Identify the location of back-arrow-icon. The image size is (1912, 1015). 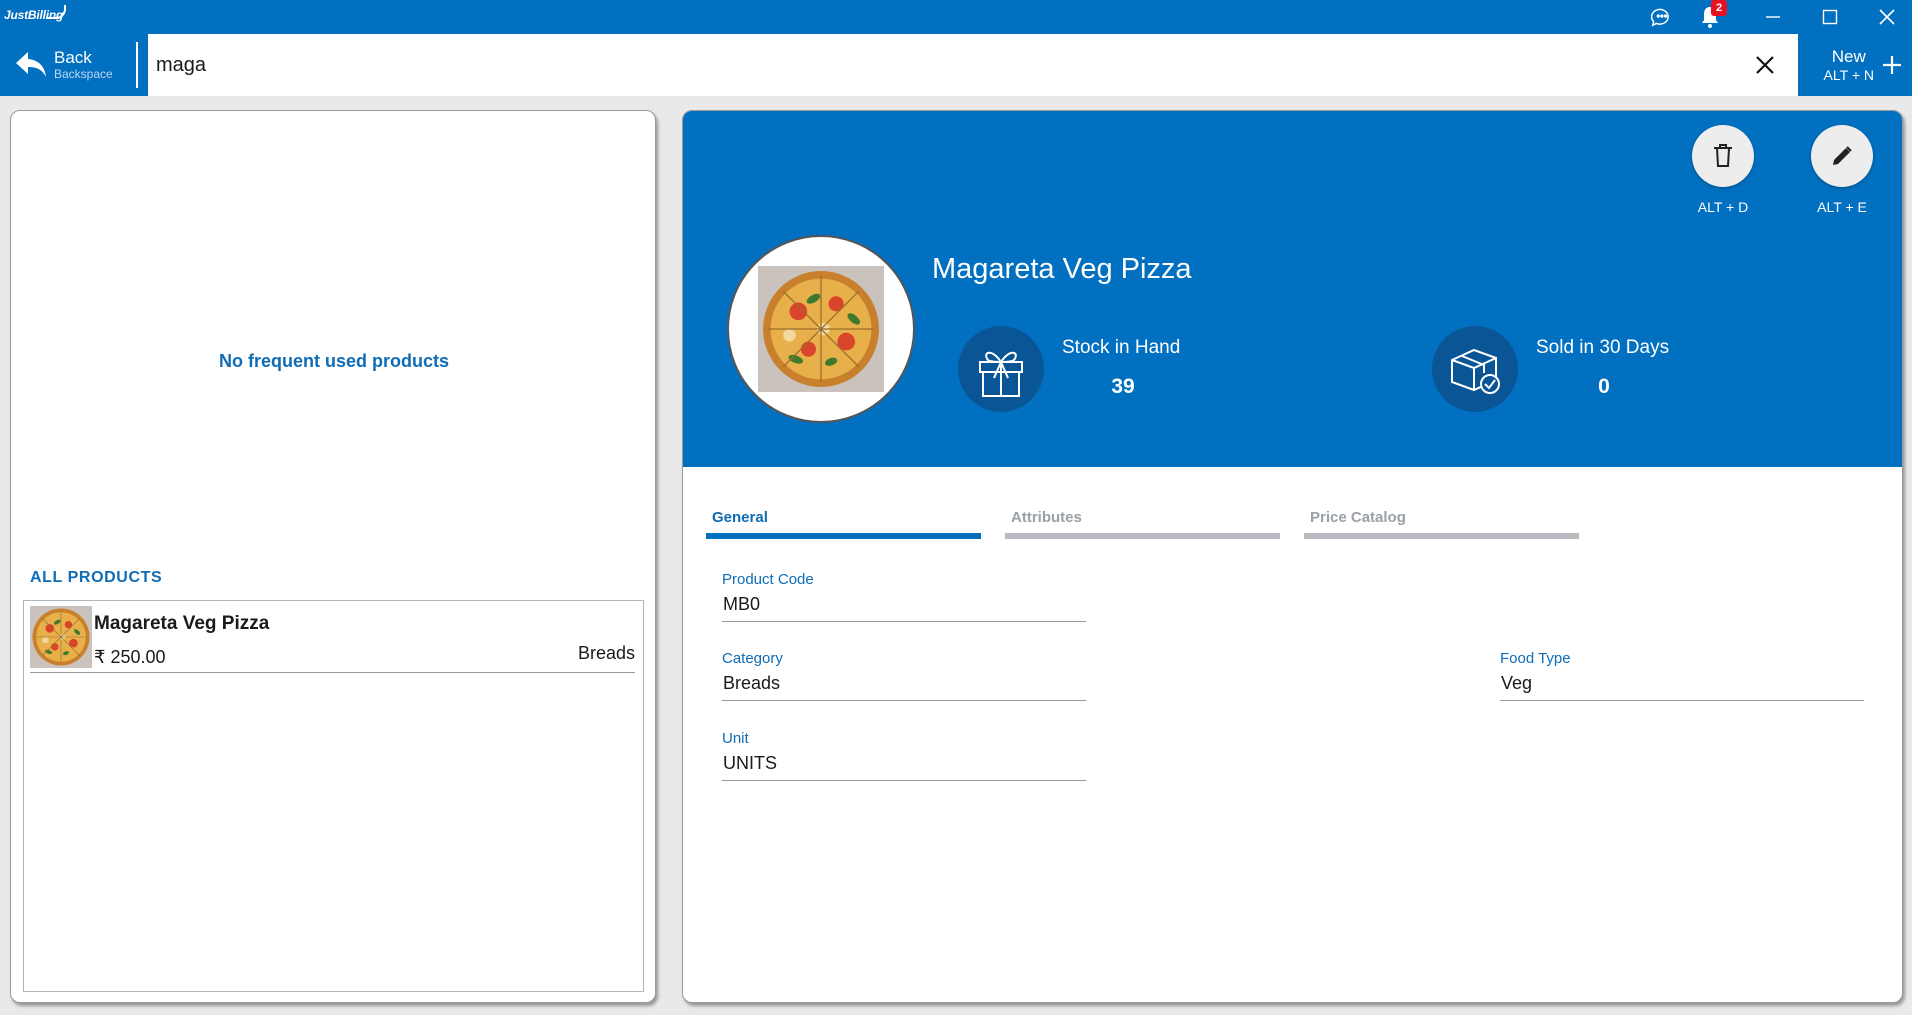
(31, 64).